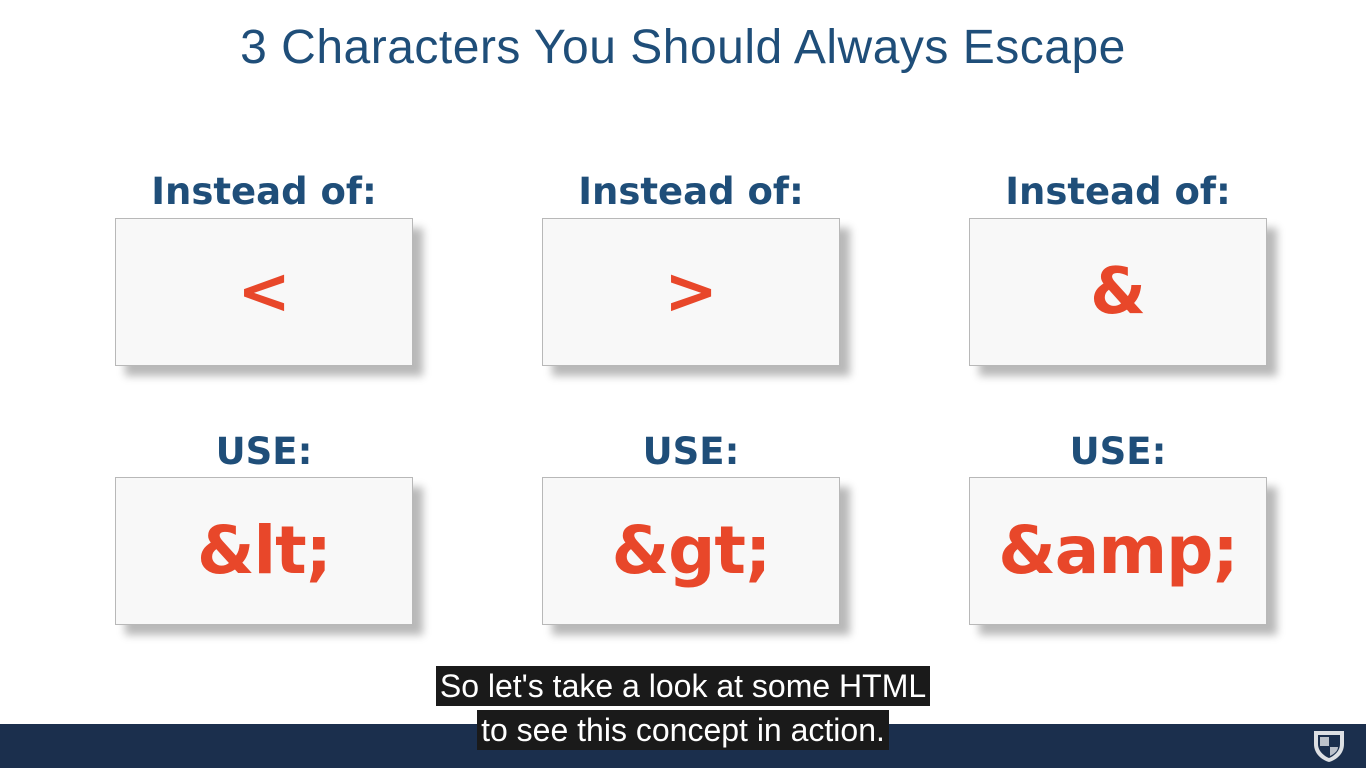 The image size is (1366, 768). I want to click on character-greater-than: >, so click(691, 292).